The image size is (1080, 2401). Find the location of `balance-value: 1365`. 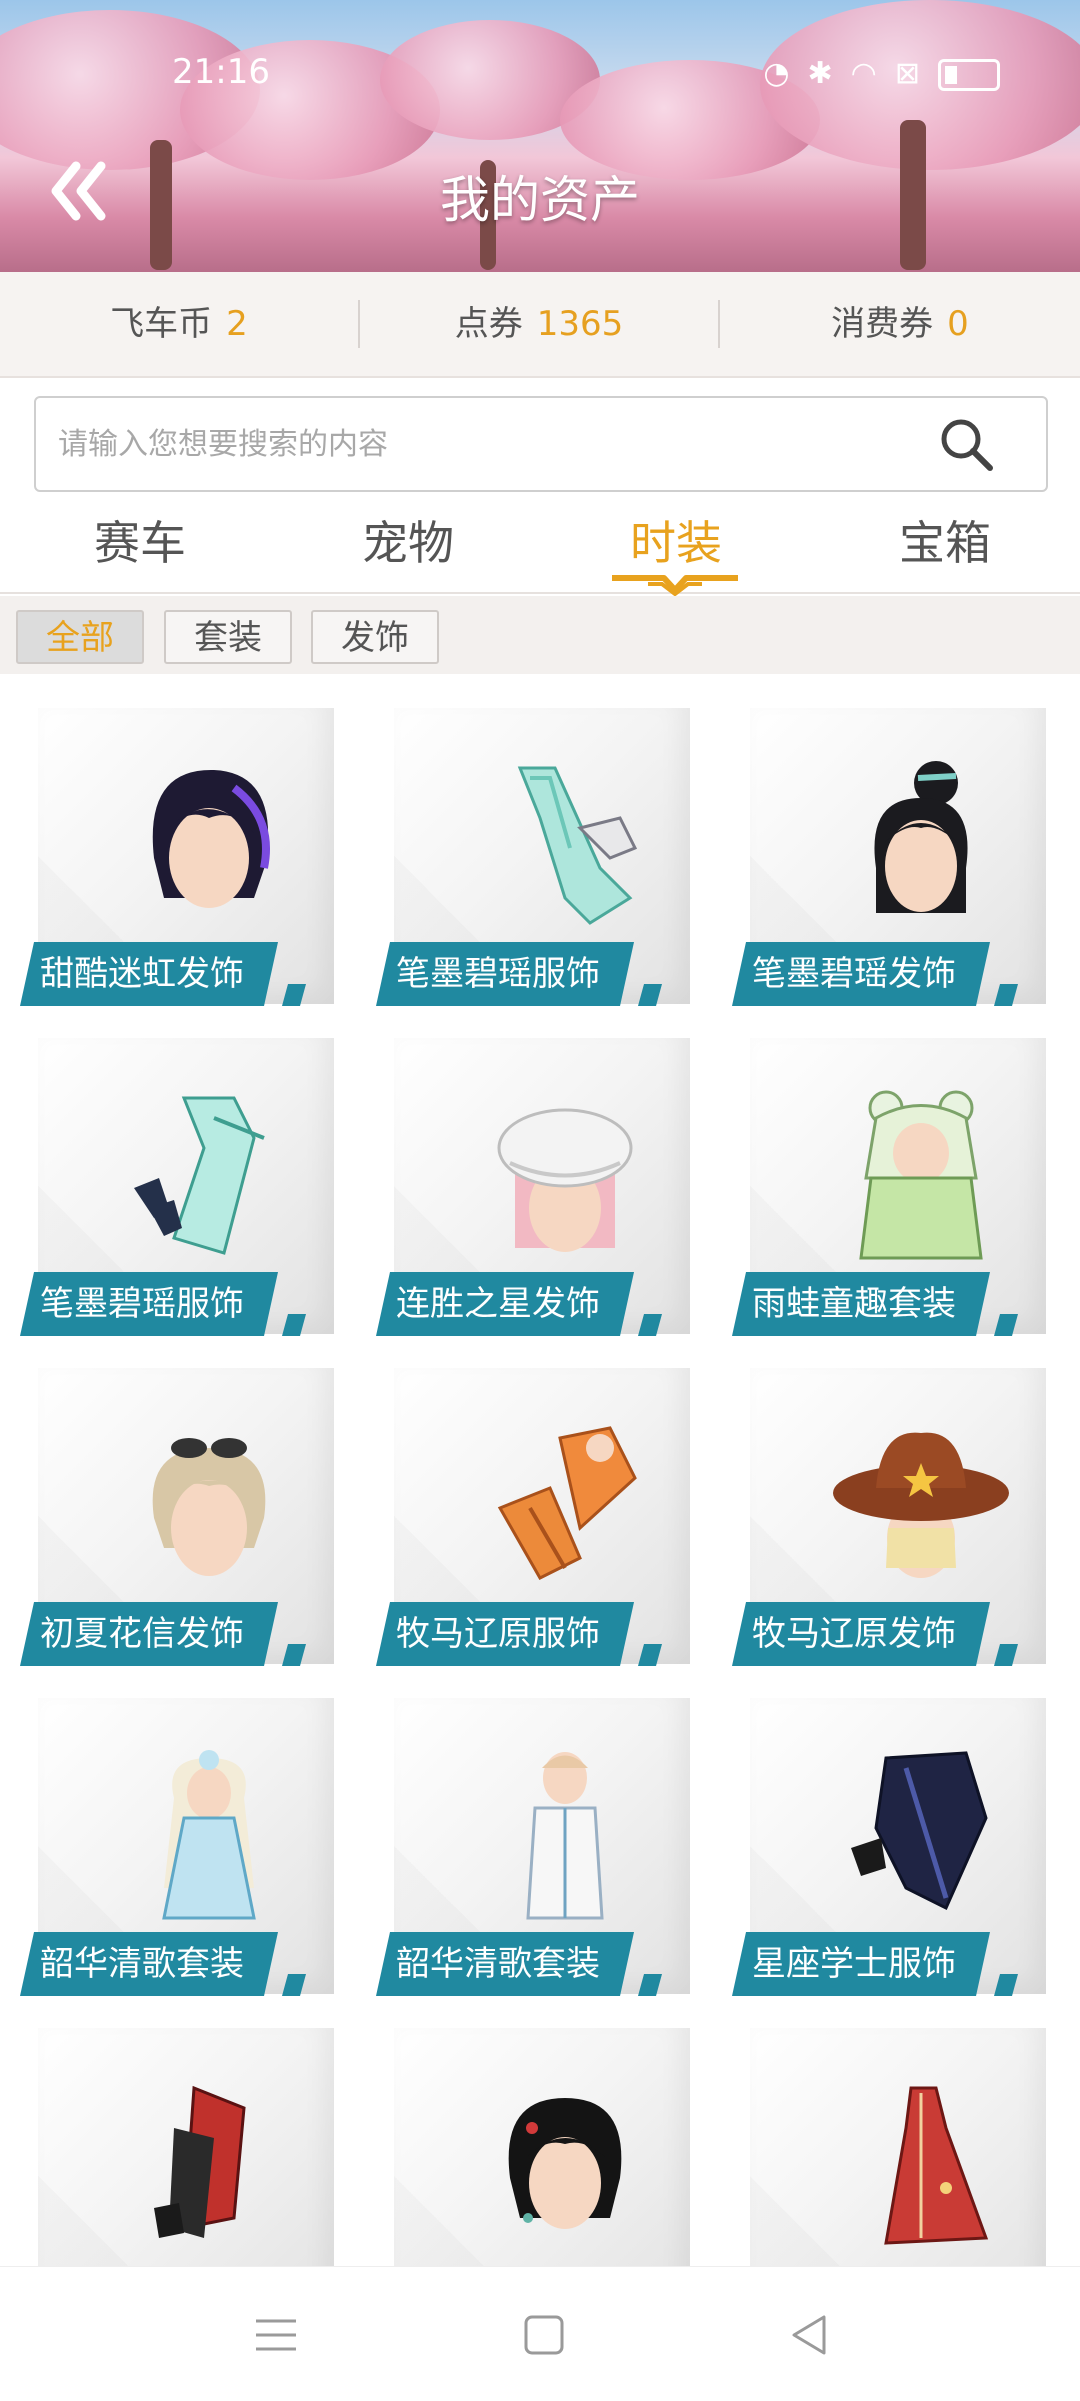

balance-value: 1365 is located at coordinates (580, 324).